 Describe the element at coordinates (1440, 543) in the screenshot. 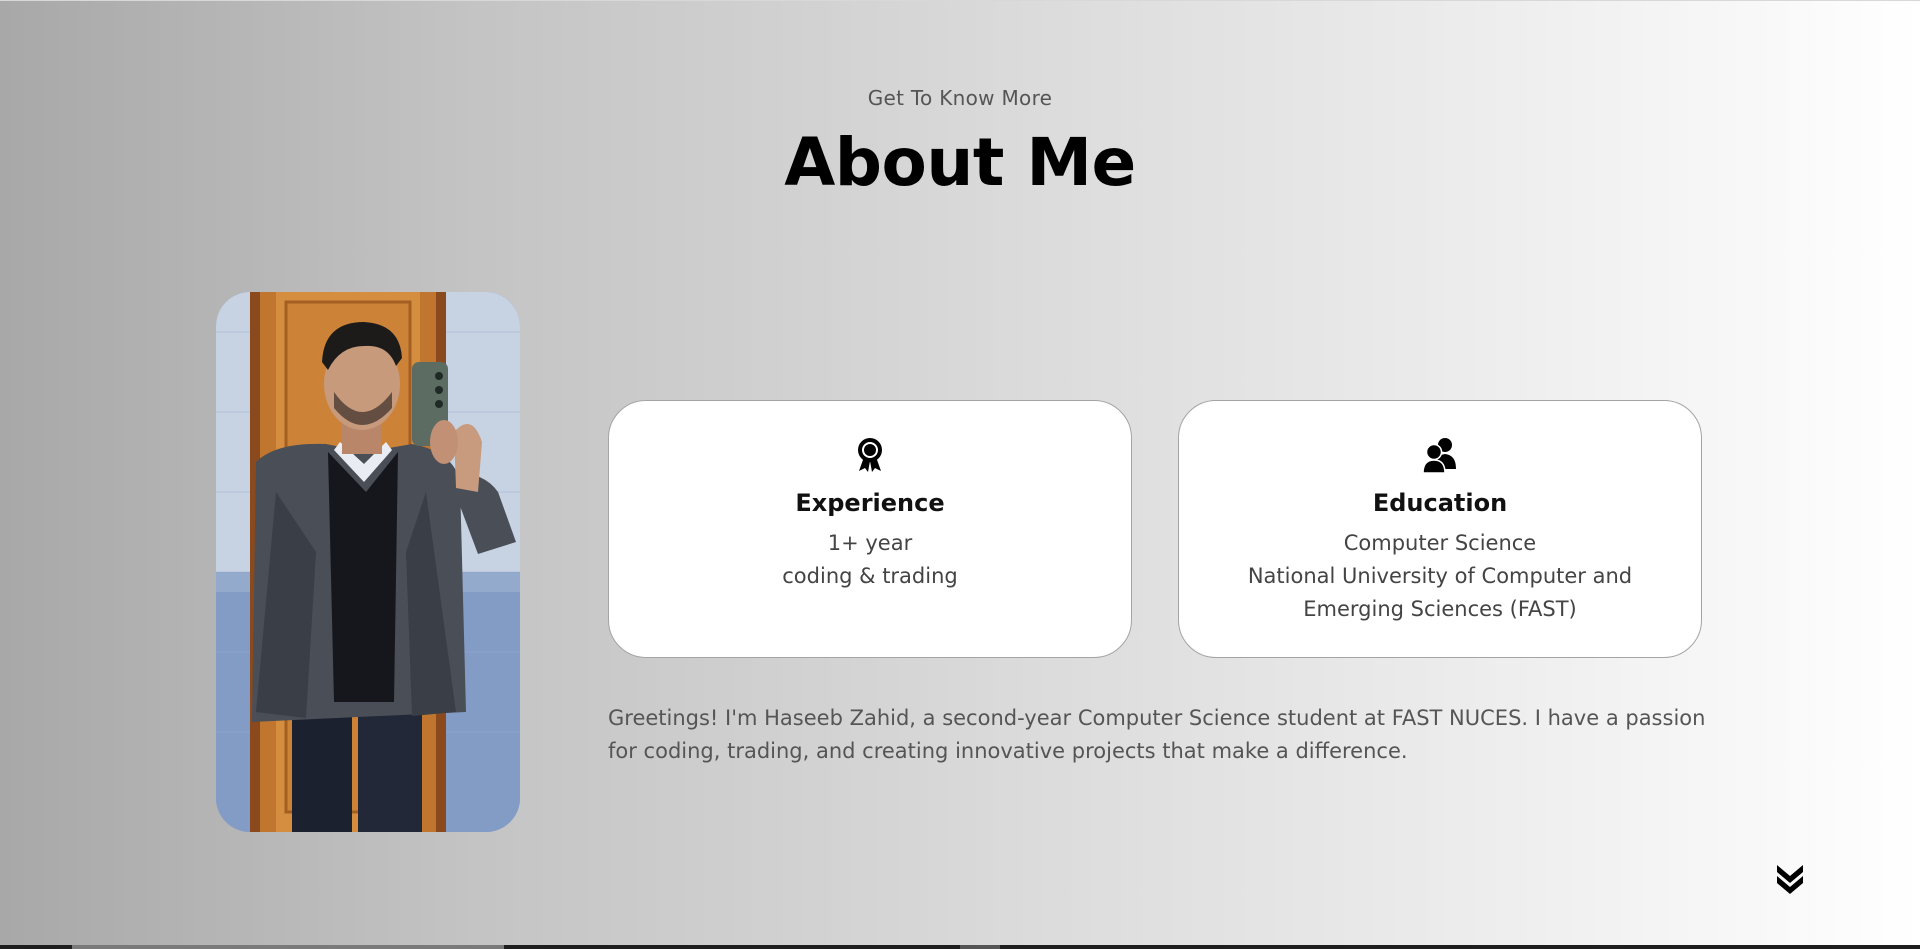

I see `education-line: Computer Science` at that location.